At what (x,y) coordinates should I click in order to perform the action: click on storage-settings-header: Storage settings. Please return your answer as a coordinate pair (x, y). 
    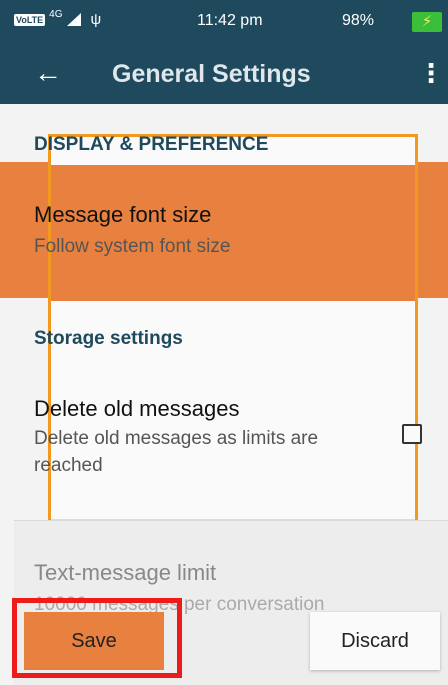
    Looking at the image, I should click on (108, 338).